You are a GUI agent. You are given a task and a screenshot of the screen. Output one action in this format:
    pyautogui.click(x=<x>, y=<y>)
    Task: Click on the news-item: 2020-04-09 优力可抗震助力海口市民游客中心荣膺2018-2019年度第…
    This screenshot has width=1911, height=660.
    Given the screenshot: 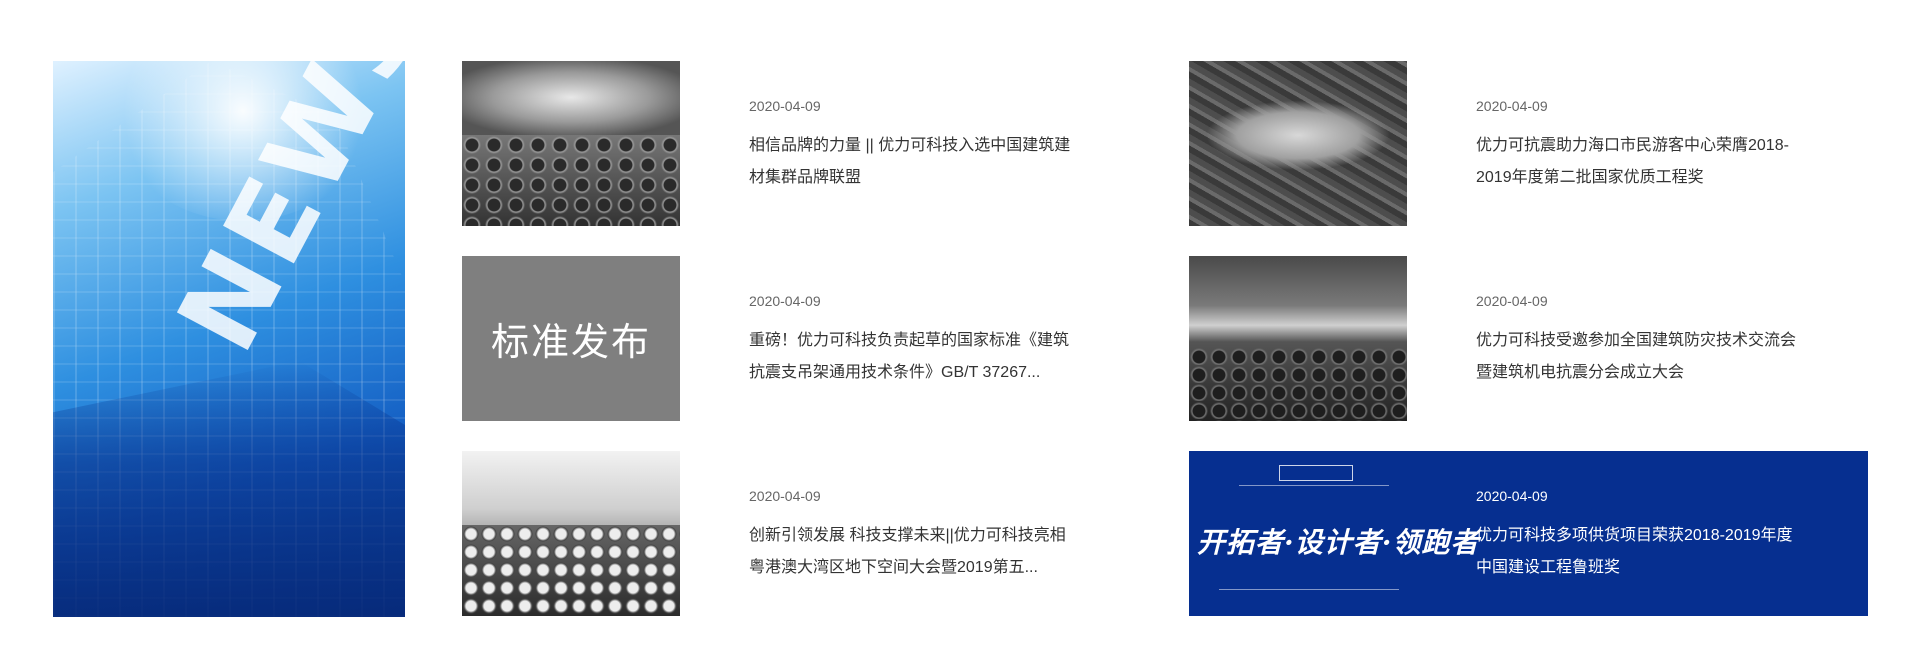 What is the action you would take?
    pyautogui.click(x=1641, y=145)
    